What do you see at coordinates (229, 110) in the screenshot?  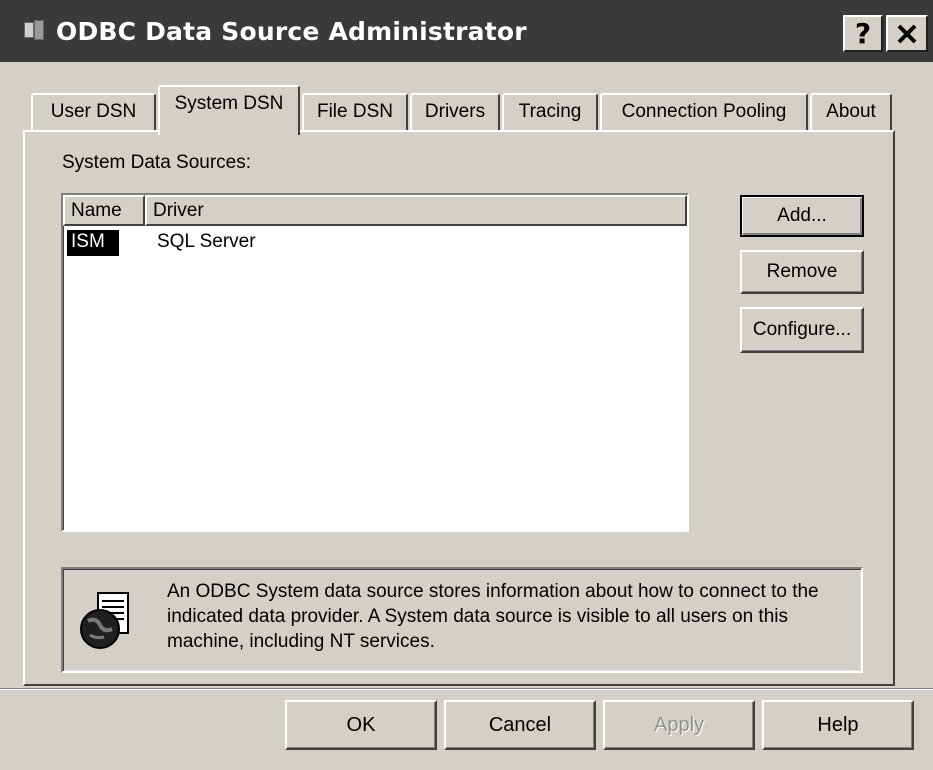 I see `tab-system-dsn: System DSN` at bounding box center [229, 110].